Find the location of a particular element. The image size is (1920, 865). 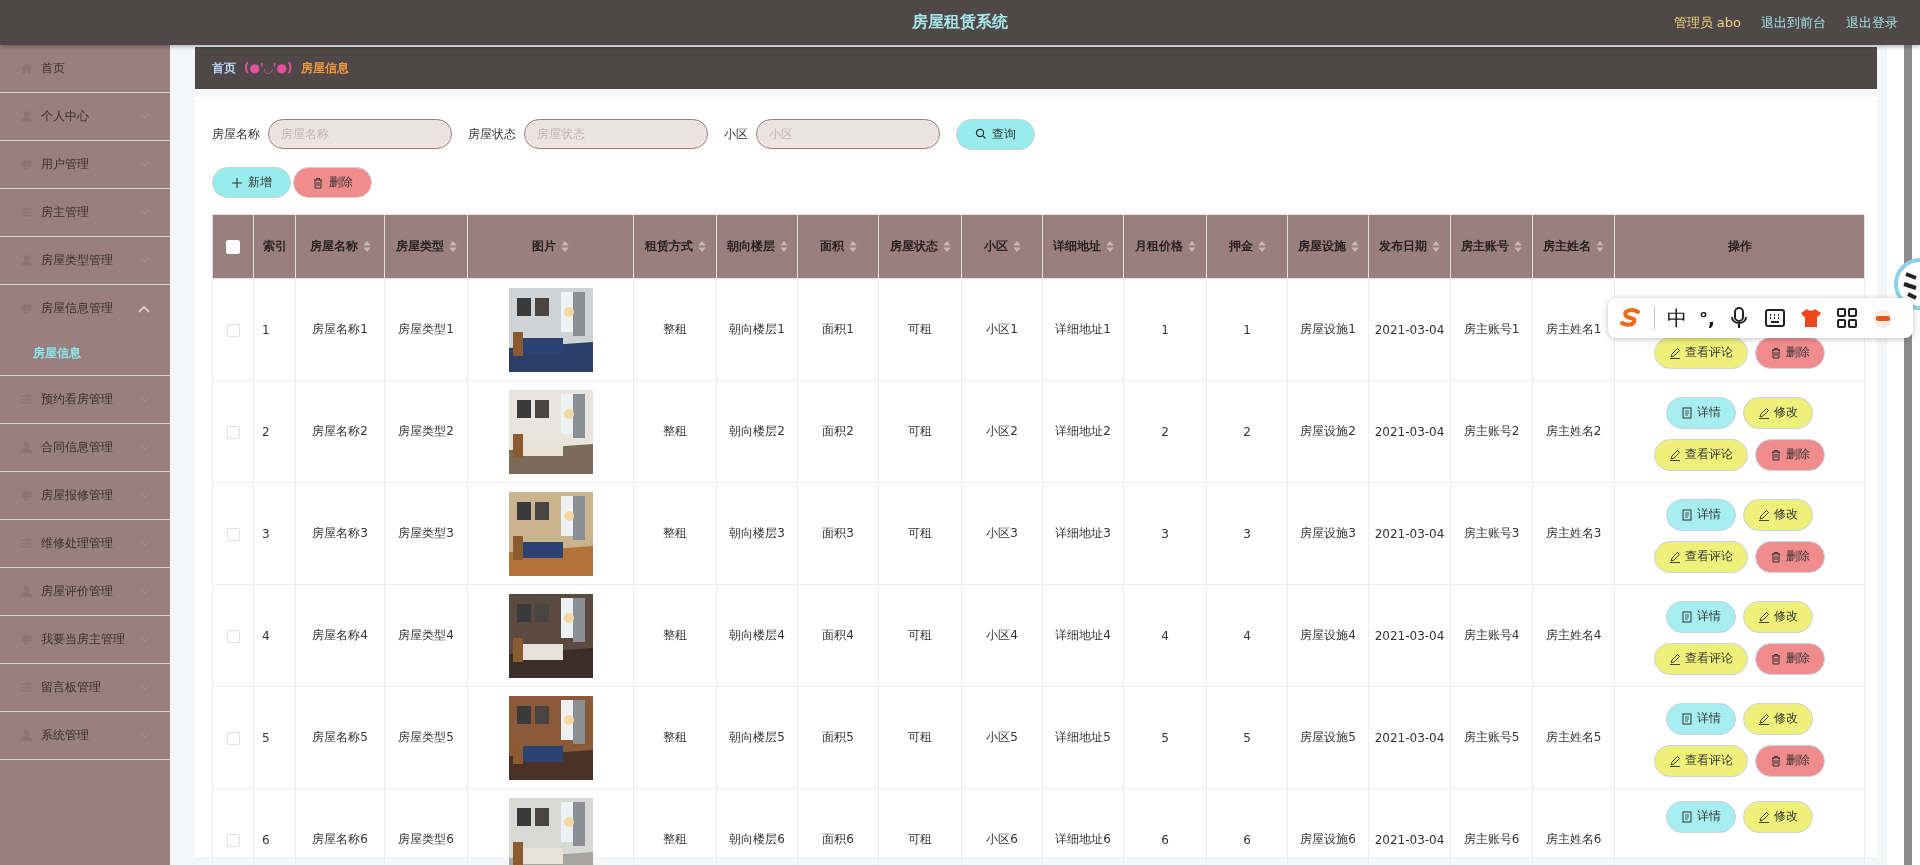

plus-icon is located at coordinates (237, 182).